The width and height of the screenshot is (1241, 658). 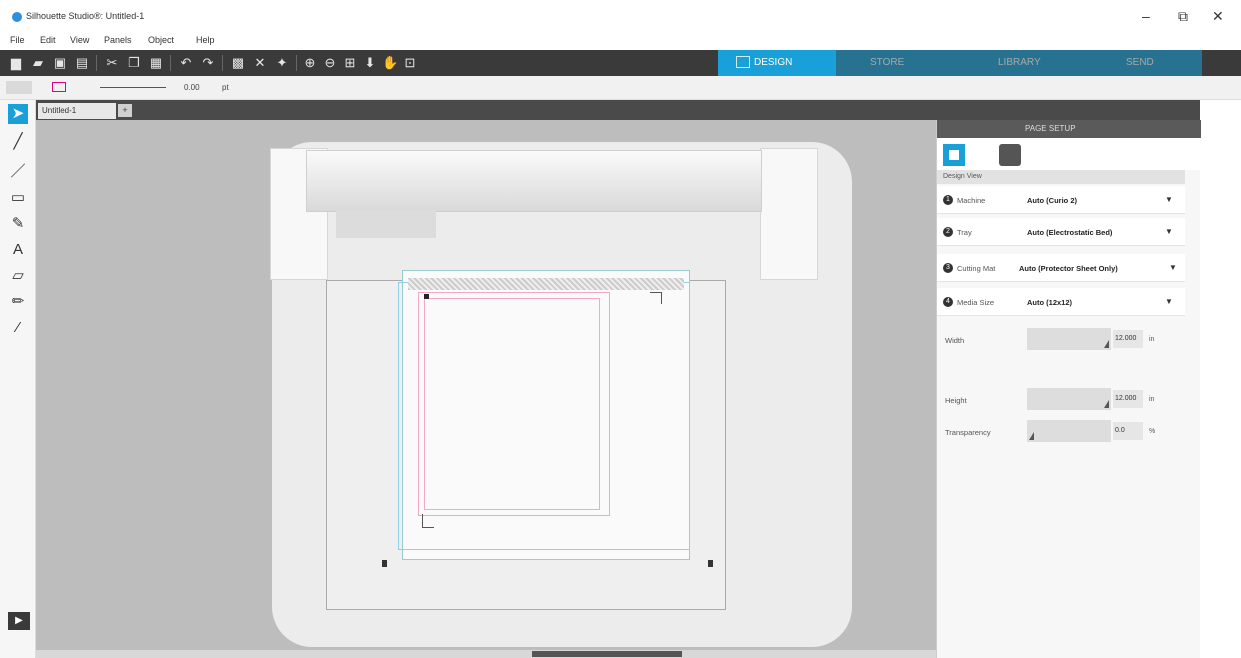 I want to click on menu-edit: Edit, so click(x=48, y=40).